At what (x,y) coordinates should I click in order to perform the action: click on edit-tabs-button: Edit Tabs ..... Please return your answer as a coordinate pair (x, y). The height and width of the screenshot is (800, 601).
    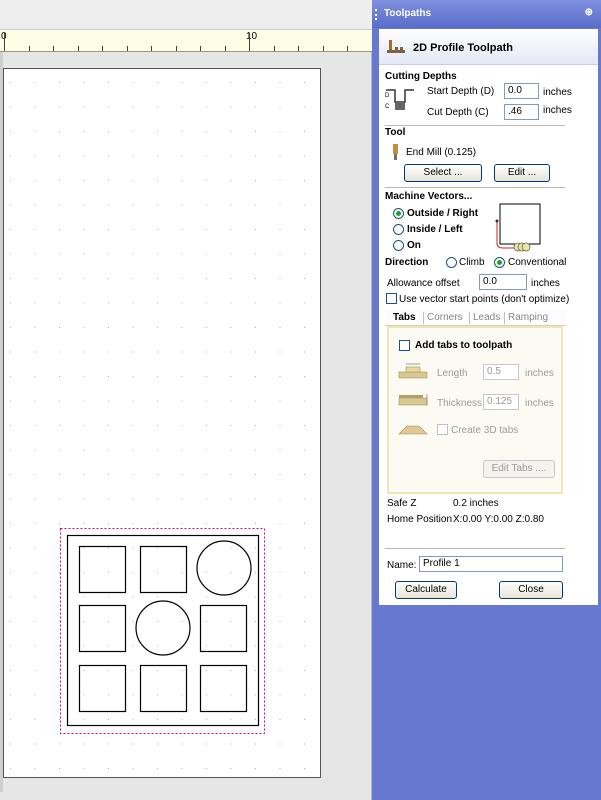
    Looking at the image, I should click on (519, 469).